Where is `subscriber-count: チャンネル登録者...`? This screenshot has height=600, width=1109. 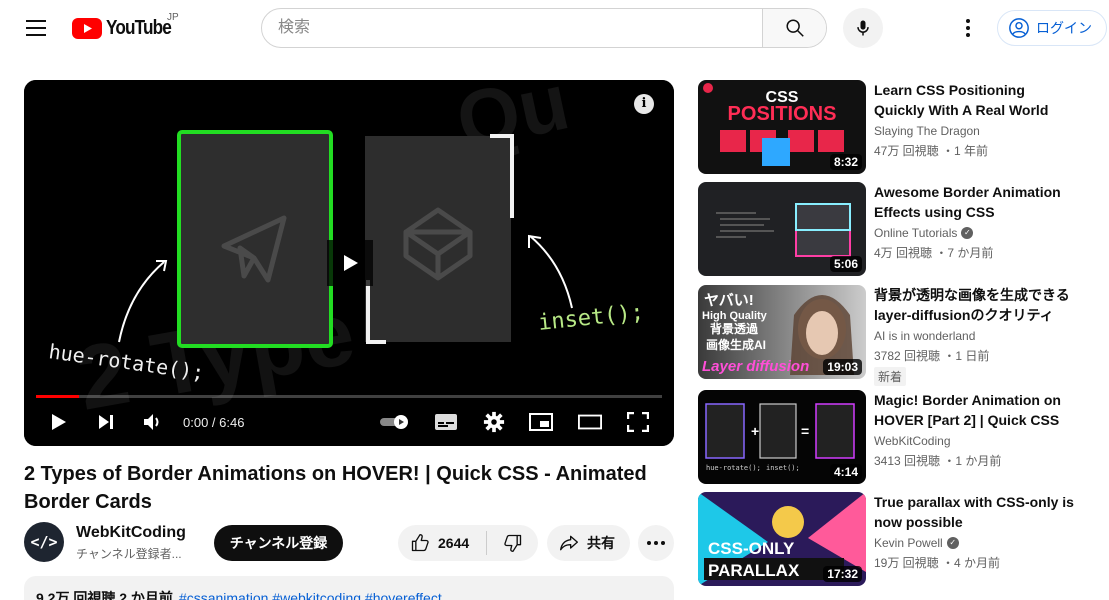
subscriber-count: チャンネル登録者... is located at coordinates (129, 554).